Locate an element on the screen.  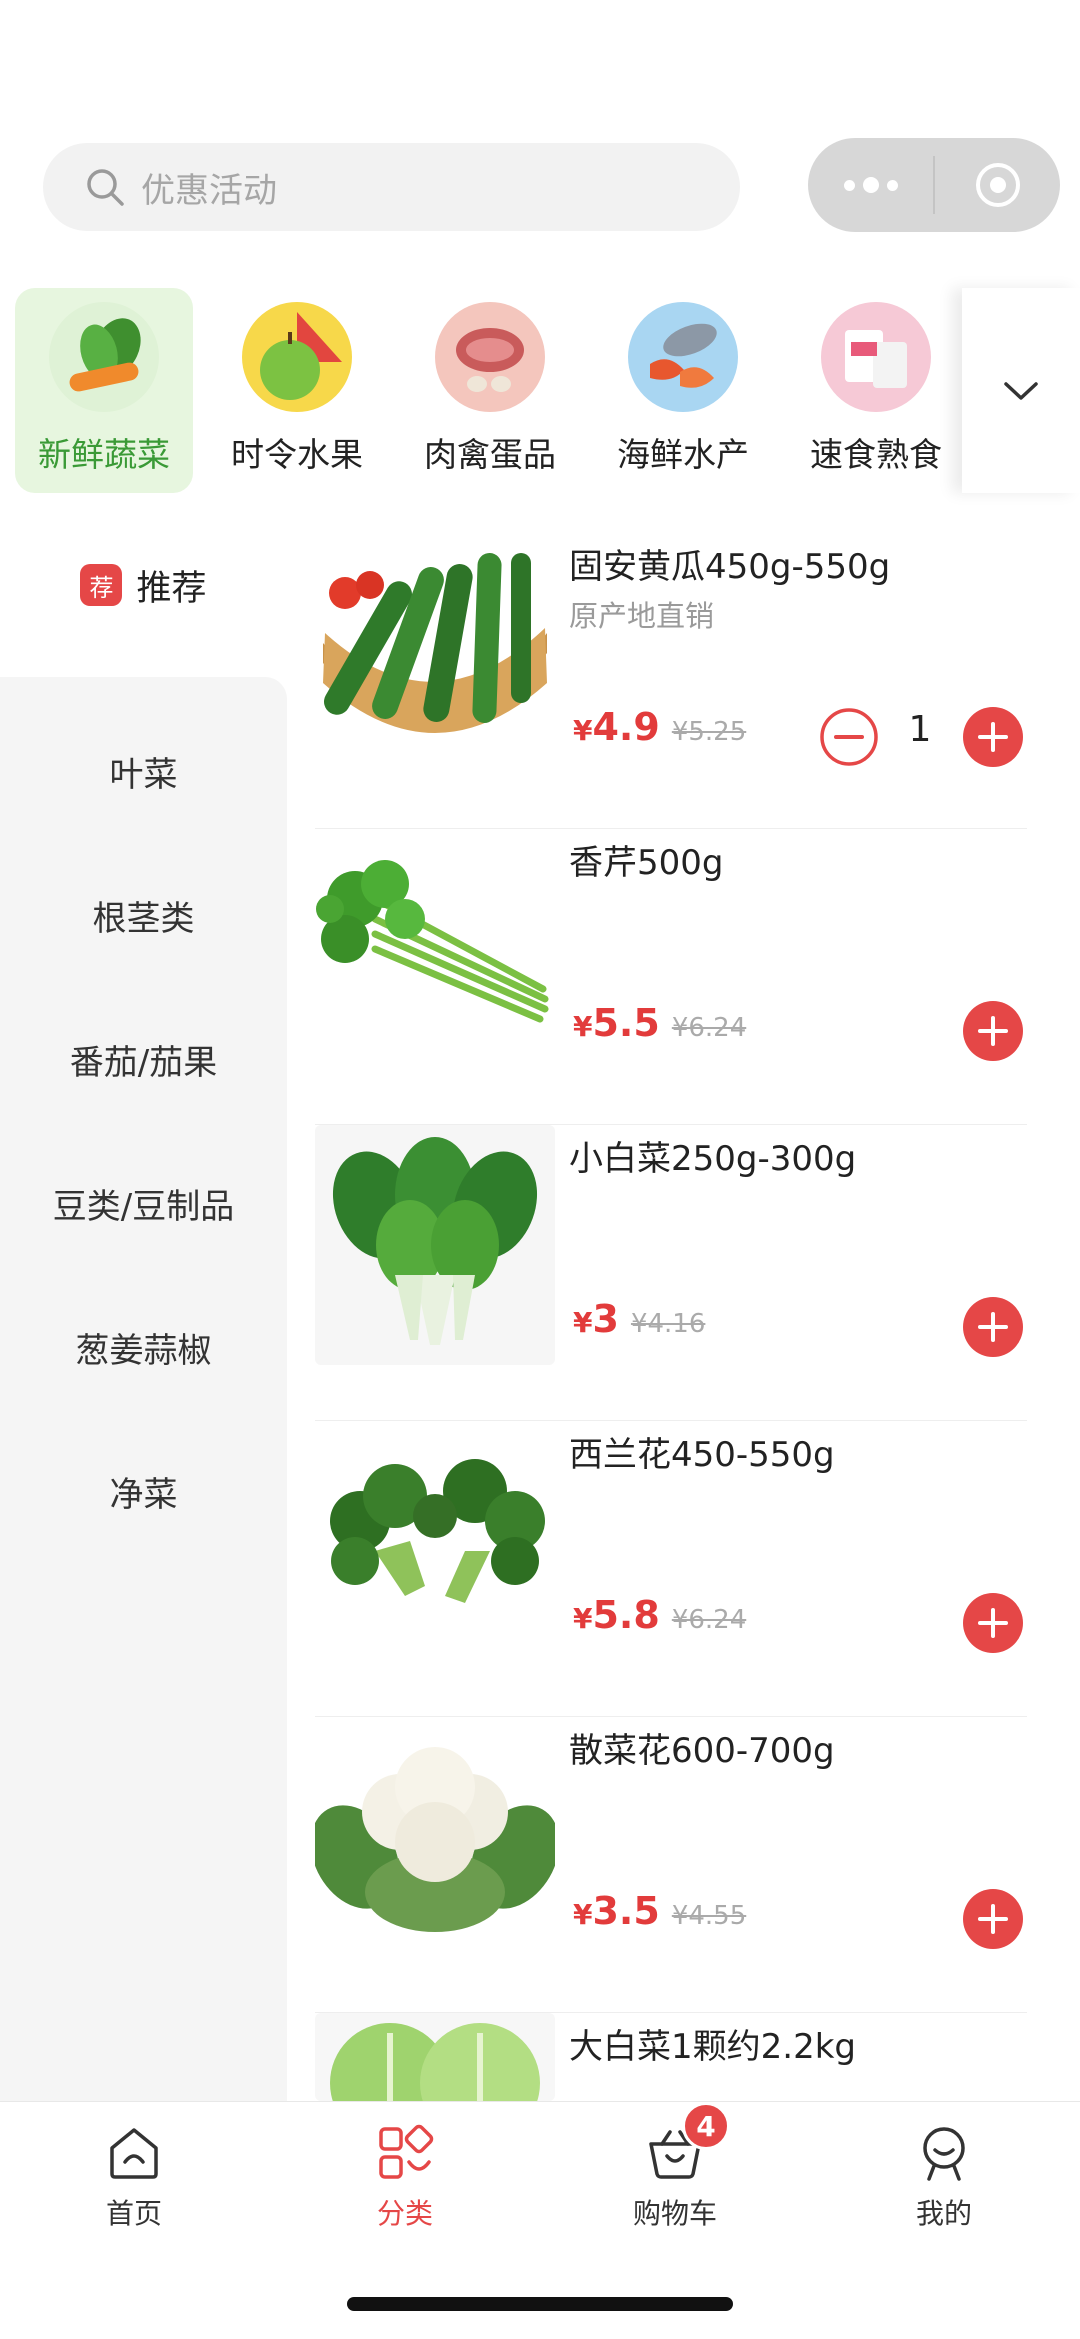
more-button is located at coordinates (870, 185).